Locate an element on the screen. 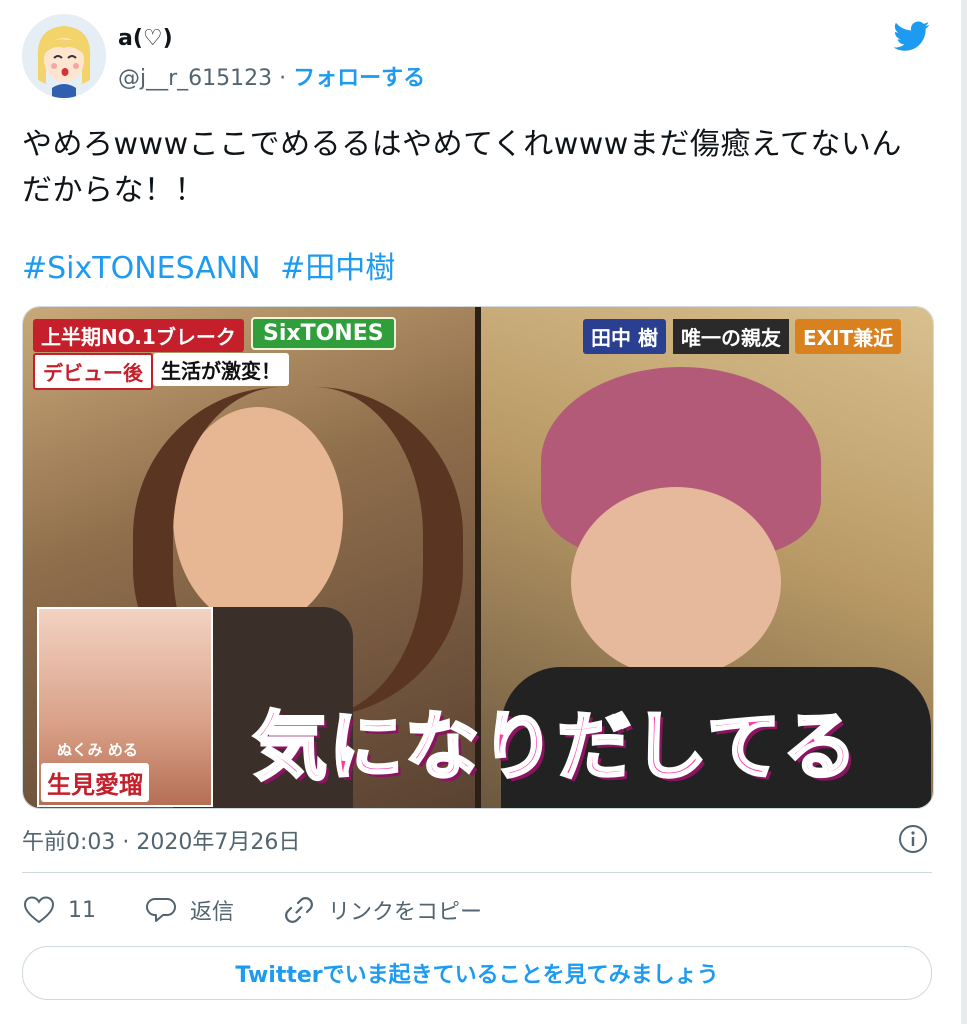 The width and height of the screenshot is (967, 1024). user-handle: @j__r_615123 is located at coordinates (195, 78).